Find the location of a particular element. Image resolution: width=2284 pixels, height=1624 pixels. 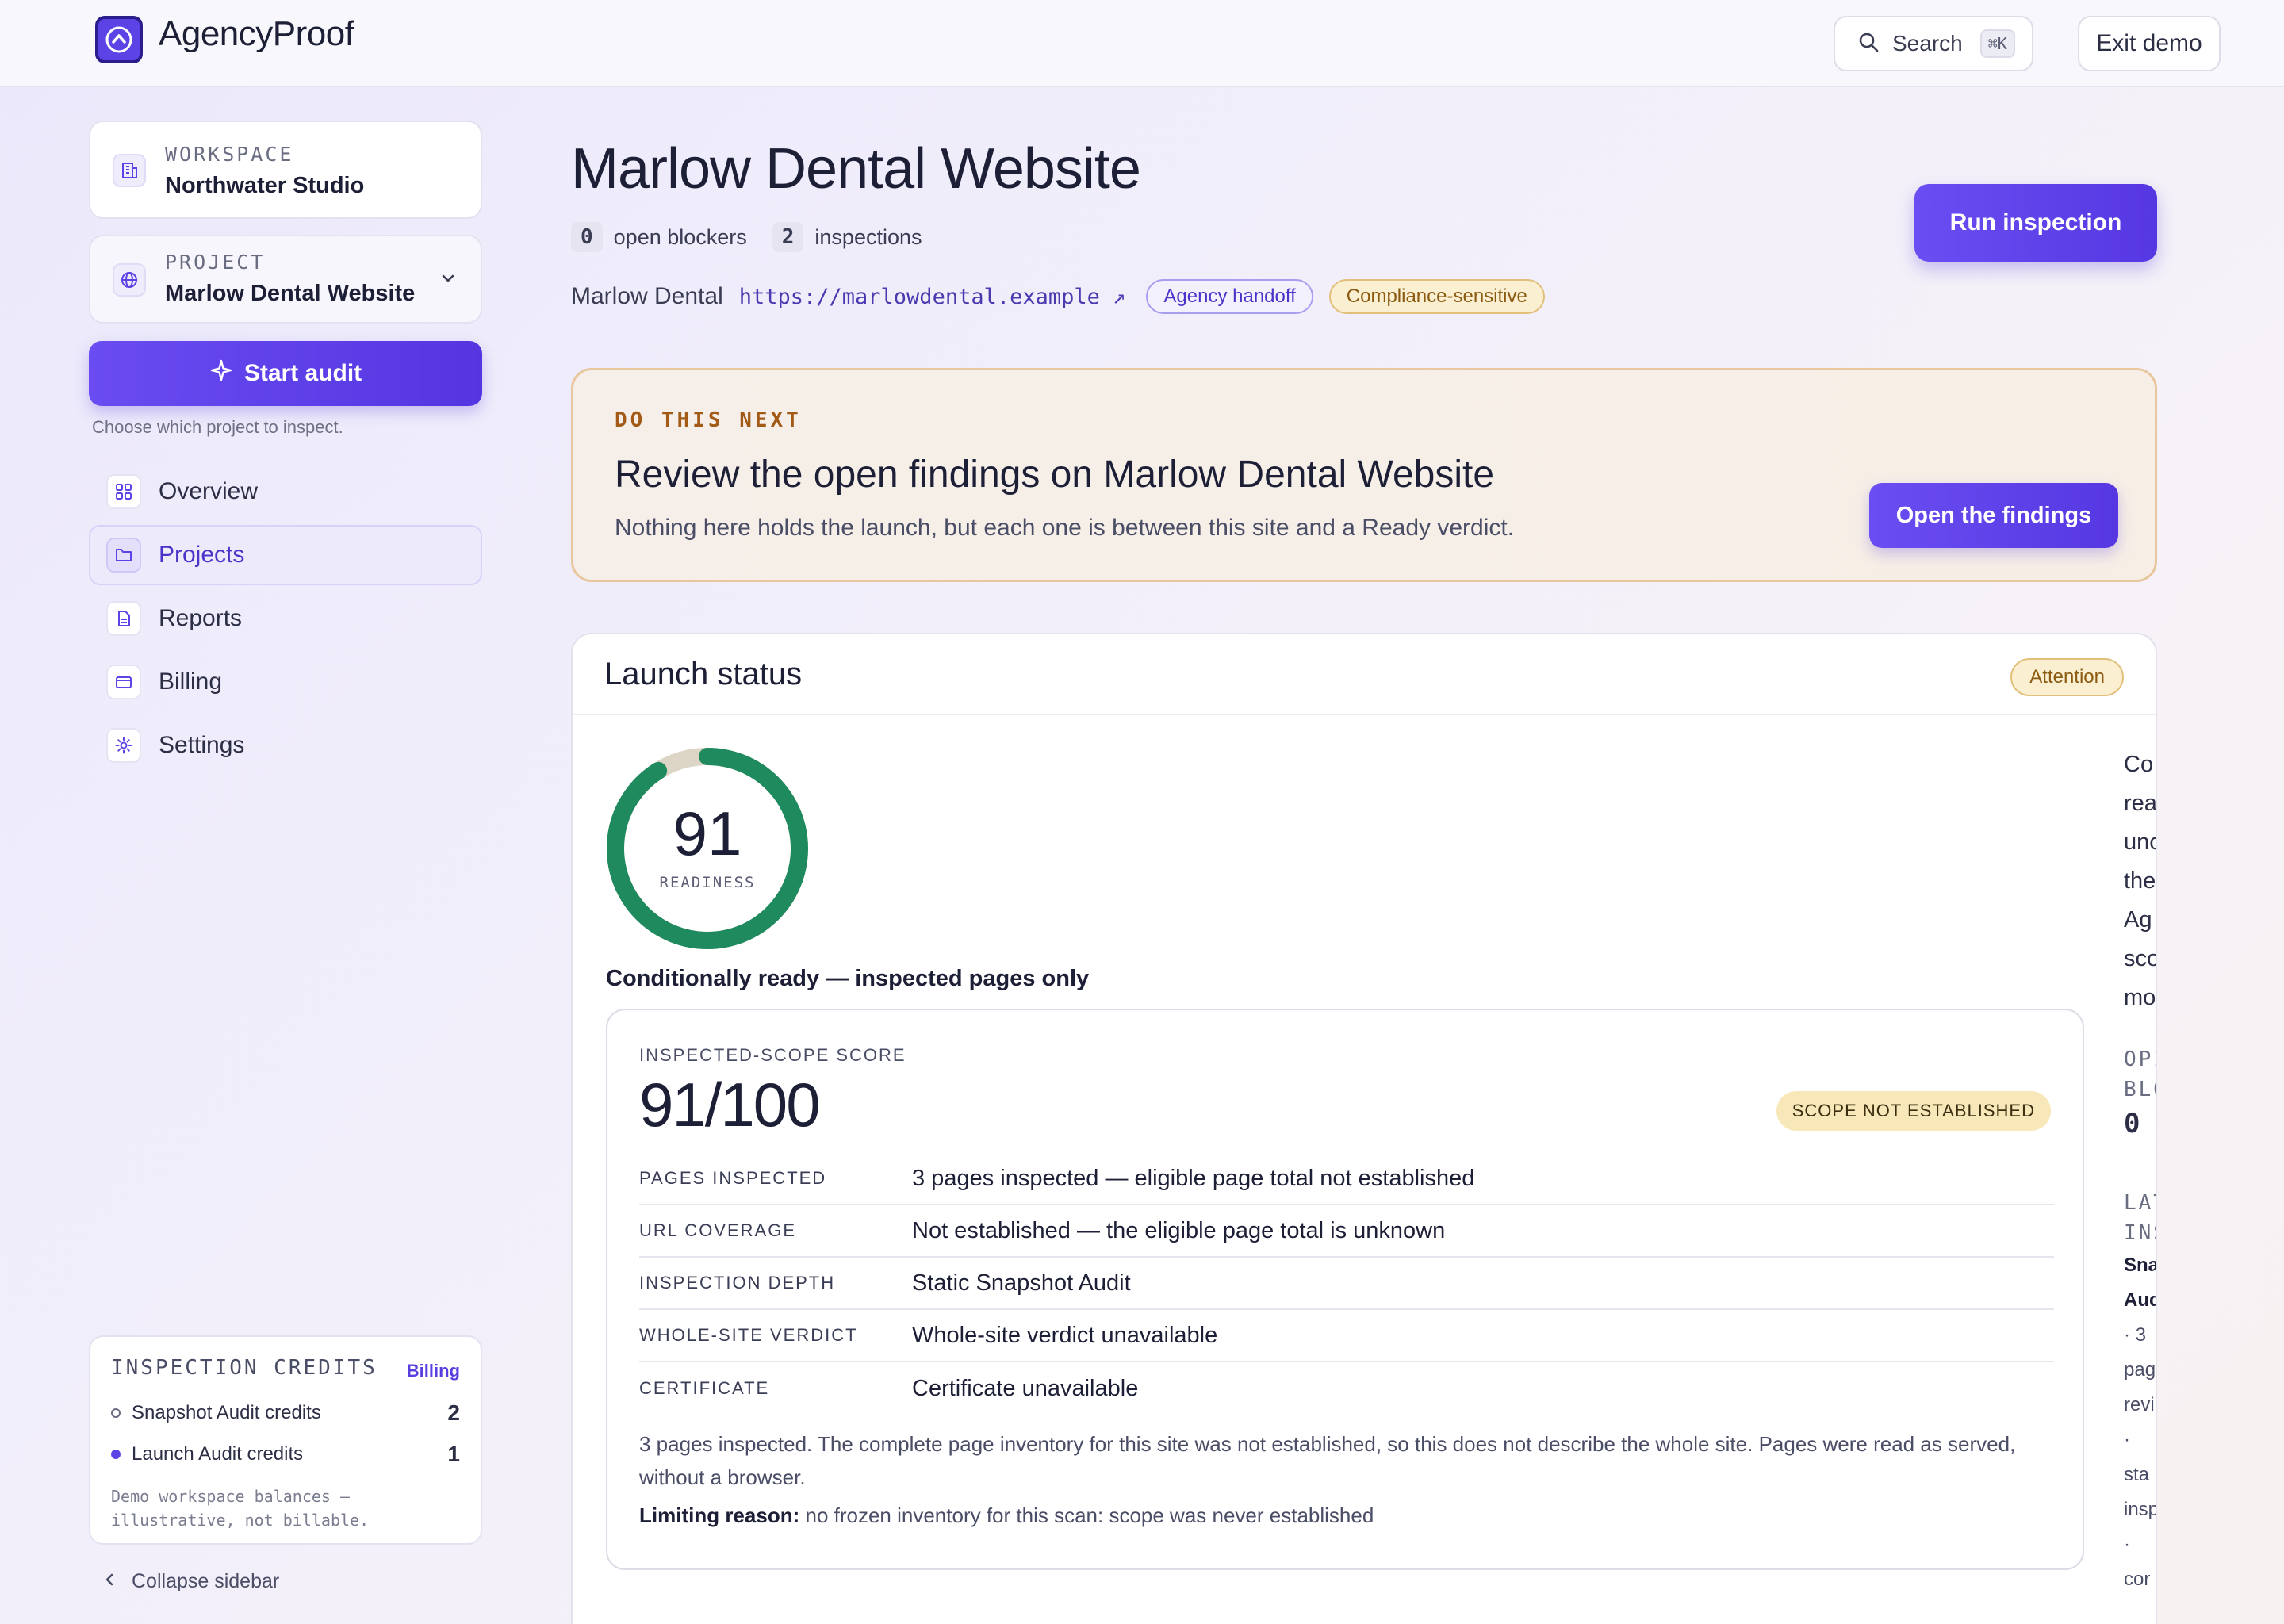

sidebar-item-overview: Overview is located at coordinates (285, 492).